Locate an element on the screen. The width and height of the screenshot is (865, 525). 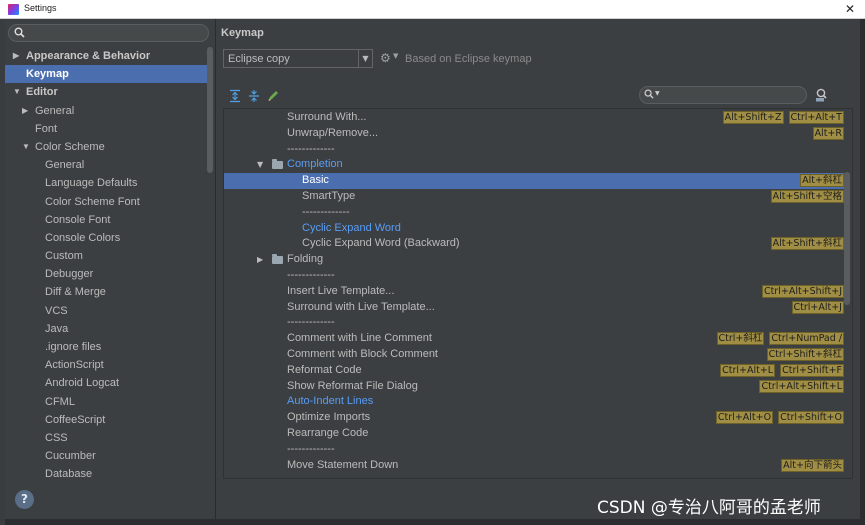
close-icon: ✕ is located at coordinates (850, 9).